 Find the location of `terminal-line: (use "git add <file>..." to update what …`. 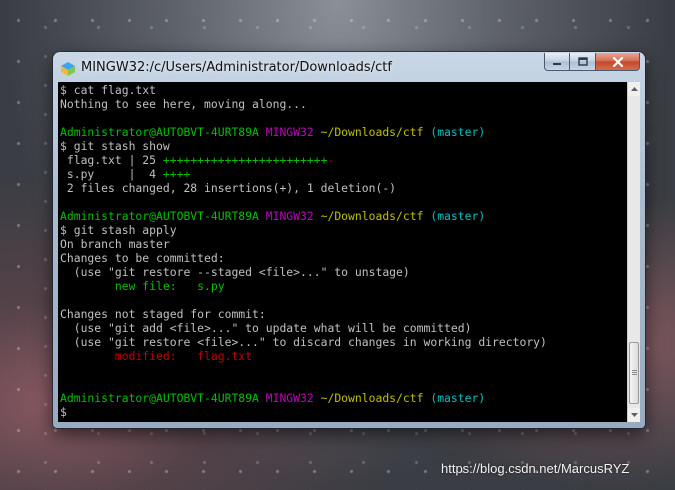

terminal-line: (use "git add <file>..." to update what … is located at coordinates (266, 328).